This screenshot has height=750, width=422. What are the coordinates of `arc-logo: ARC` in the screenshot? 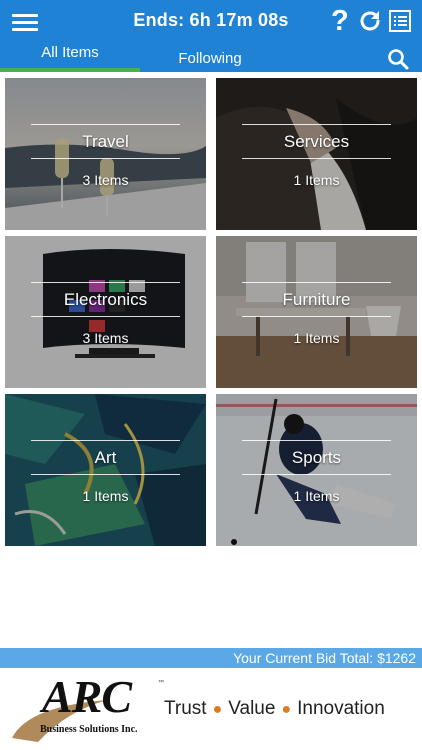 It's located at (87, 696).